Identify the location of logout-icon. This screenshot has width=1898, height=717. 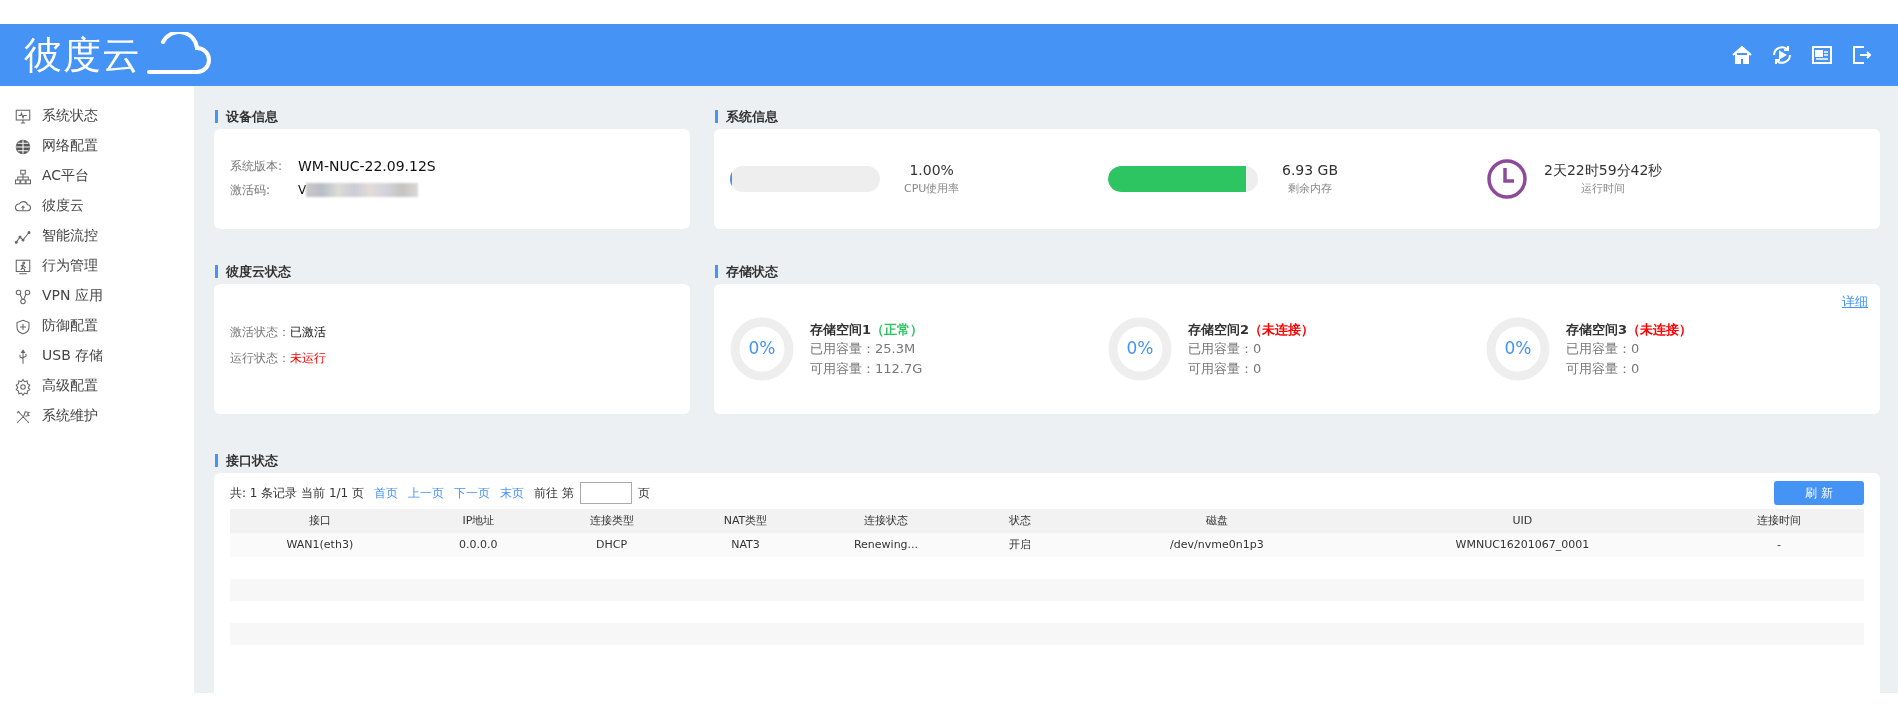
(1862, 55).